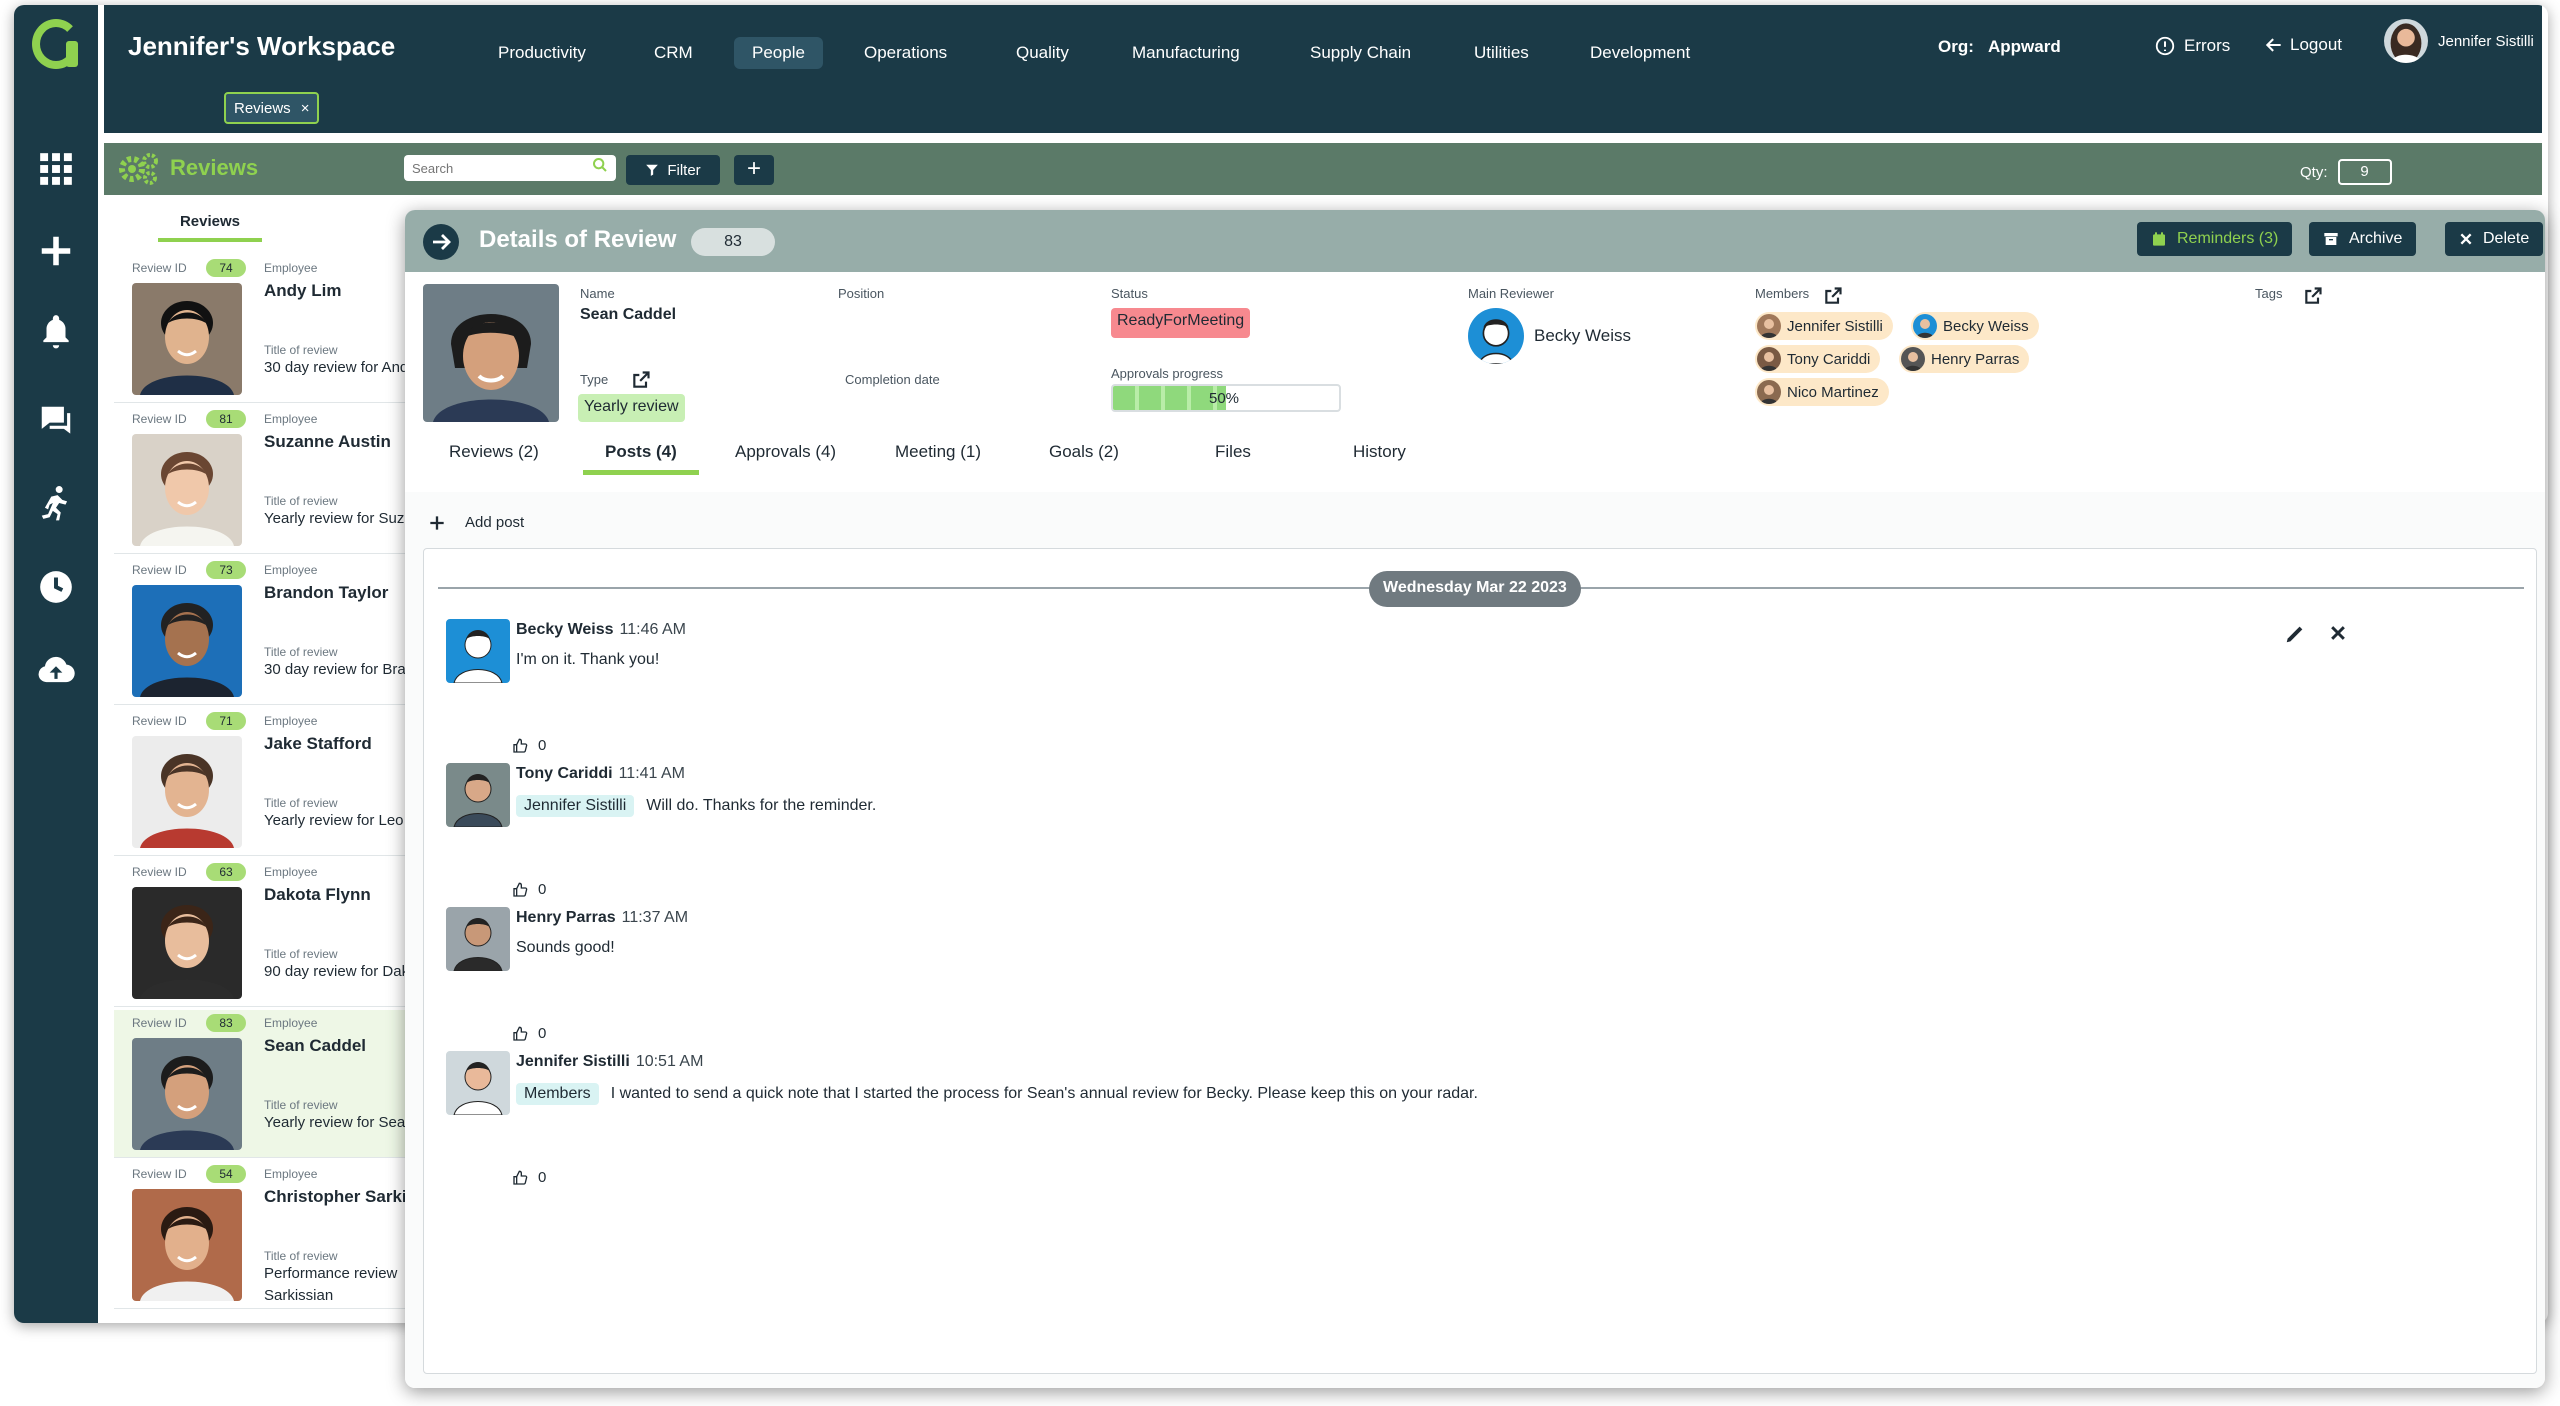 The width and height of the screenshot is (2560, 1406). What do you see at coordinates (226, 268) in the screenshot?
I see `review-id-badge: 74` at bounding box center [226, 268].